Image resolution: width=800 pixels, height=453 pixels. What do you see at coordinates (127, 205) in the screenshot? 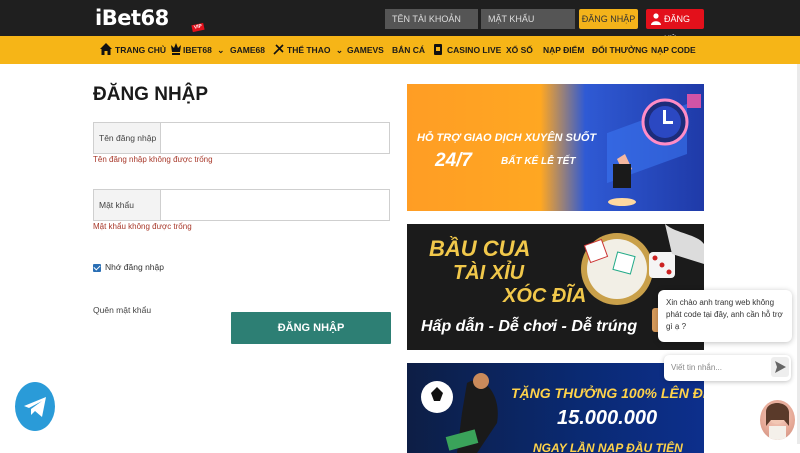
I see `password-label: Mật khẩu` at bounding box center [127, 205].